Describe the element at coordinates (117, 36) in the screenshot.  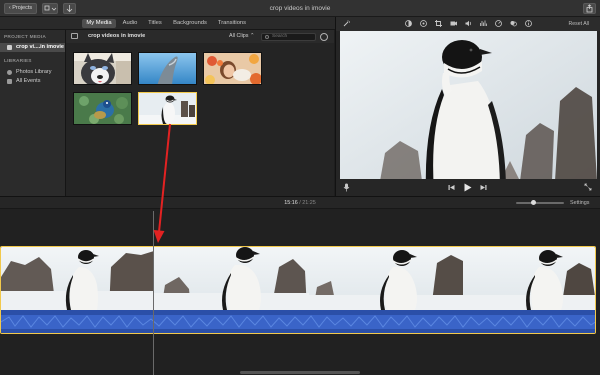
I see `browser-title: crop videos in imovie` at that location.